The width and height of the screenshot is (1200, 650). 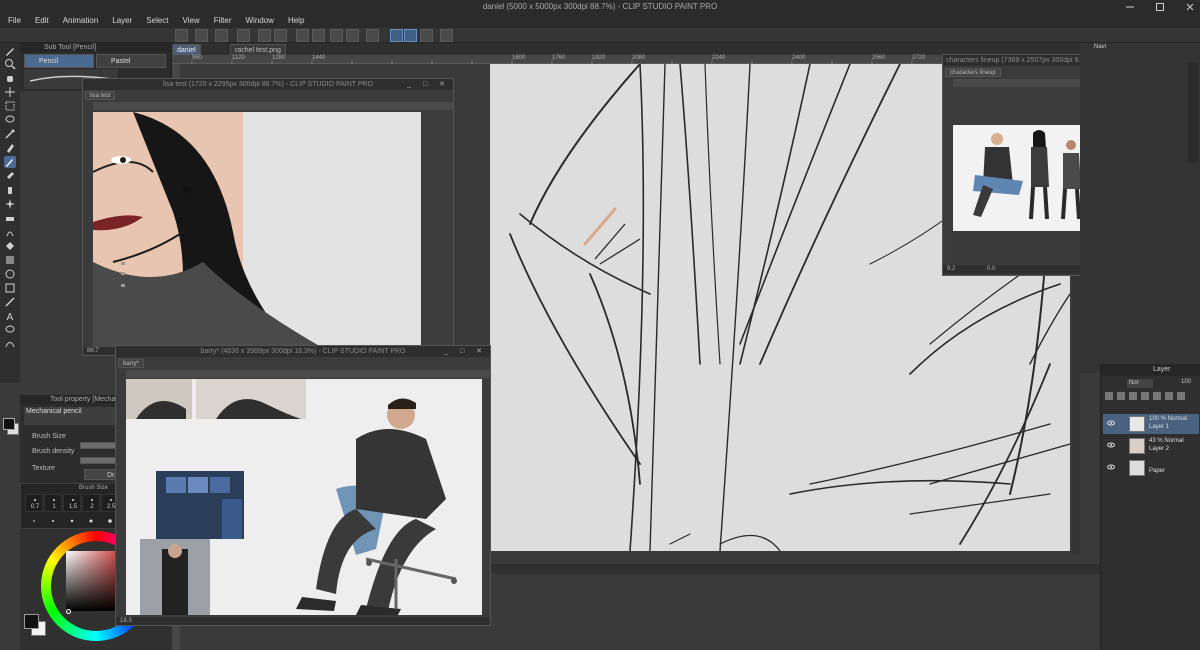 What do you see at coordinates (68, 611) in the screenshot?
I see `color-picker-cursor` at bounding box center [68, 611].